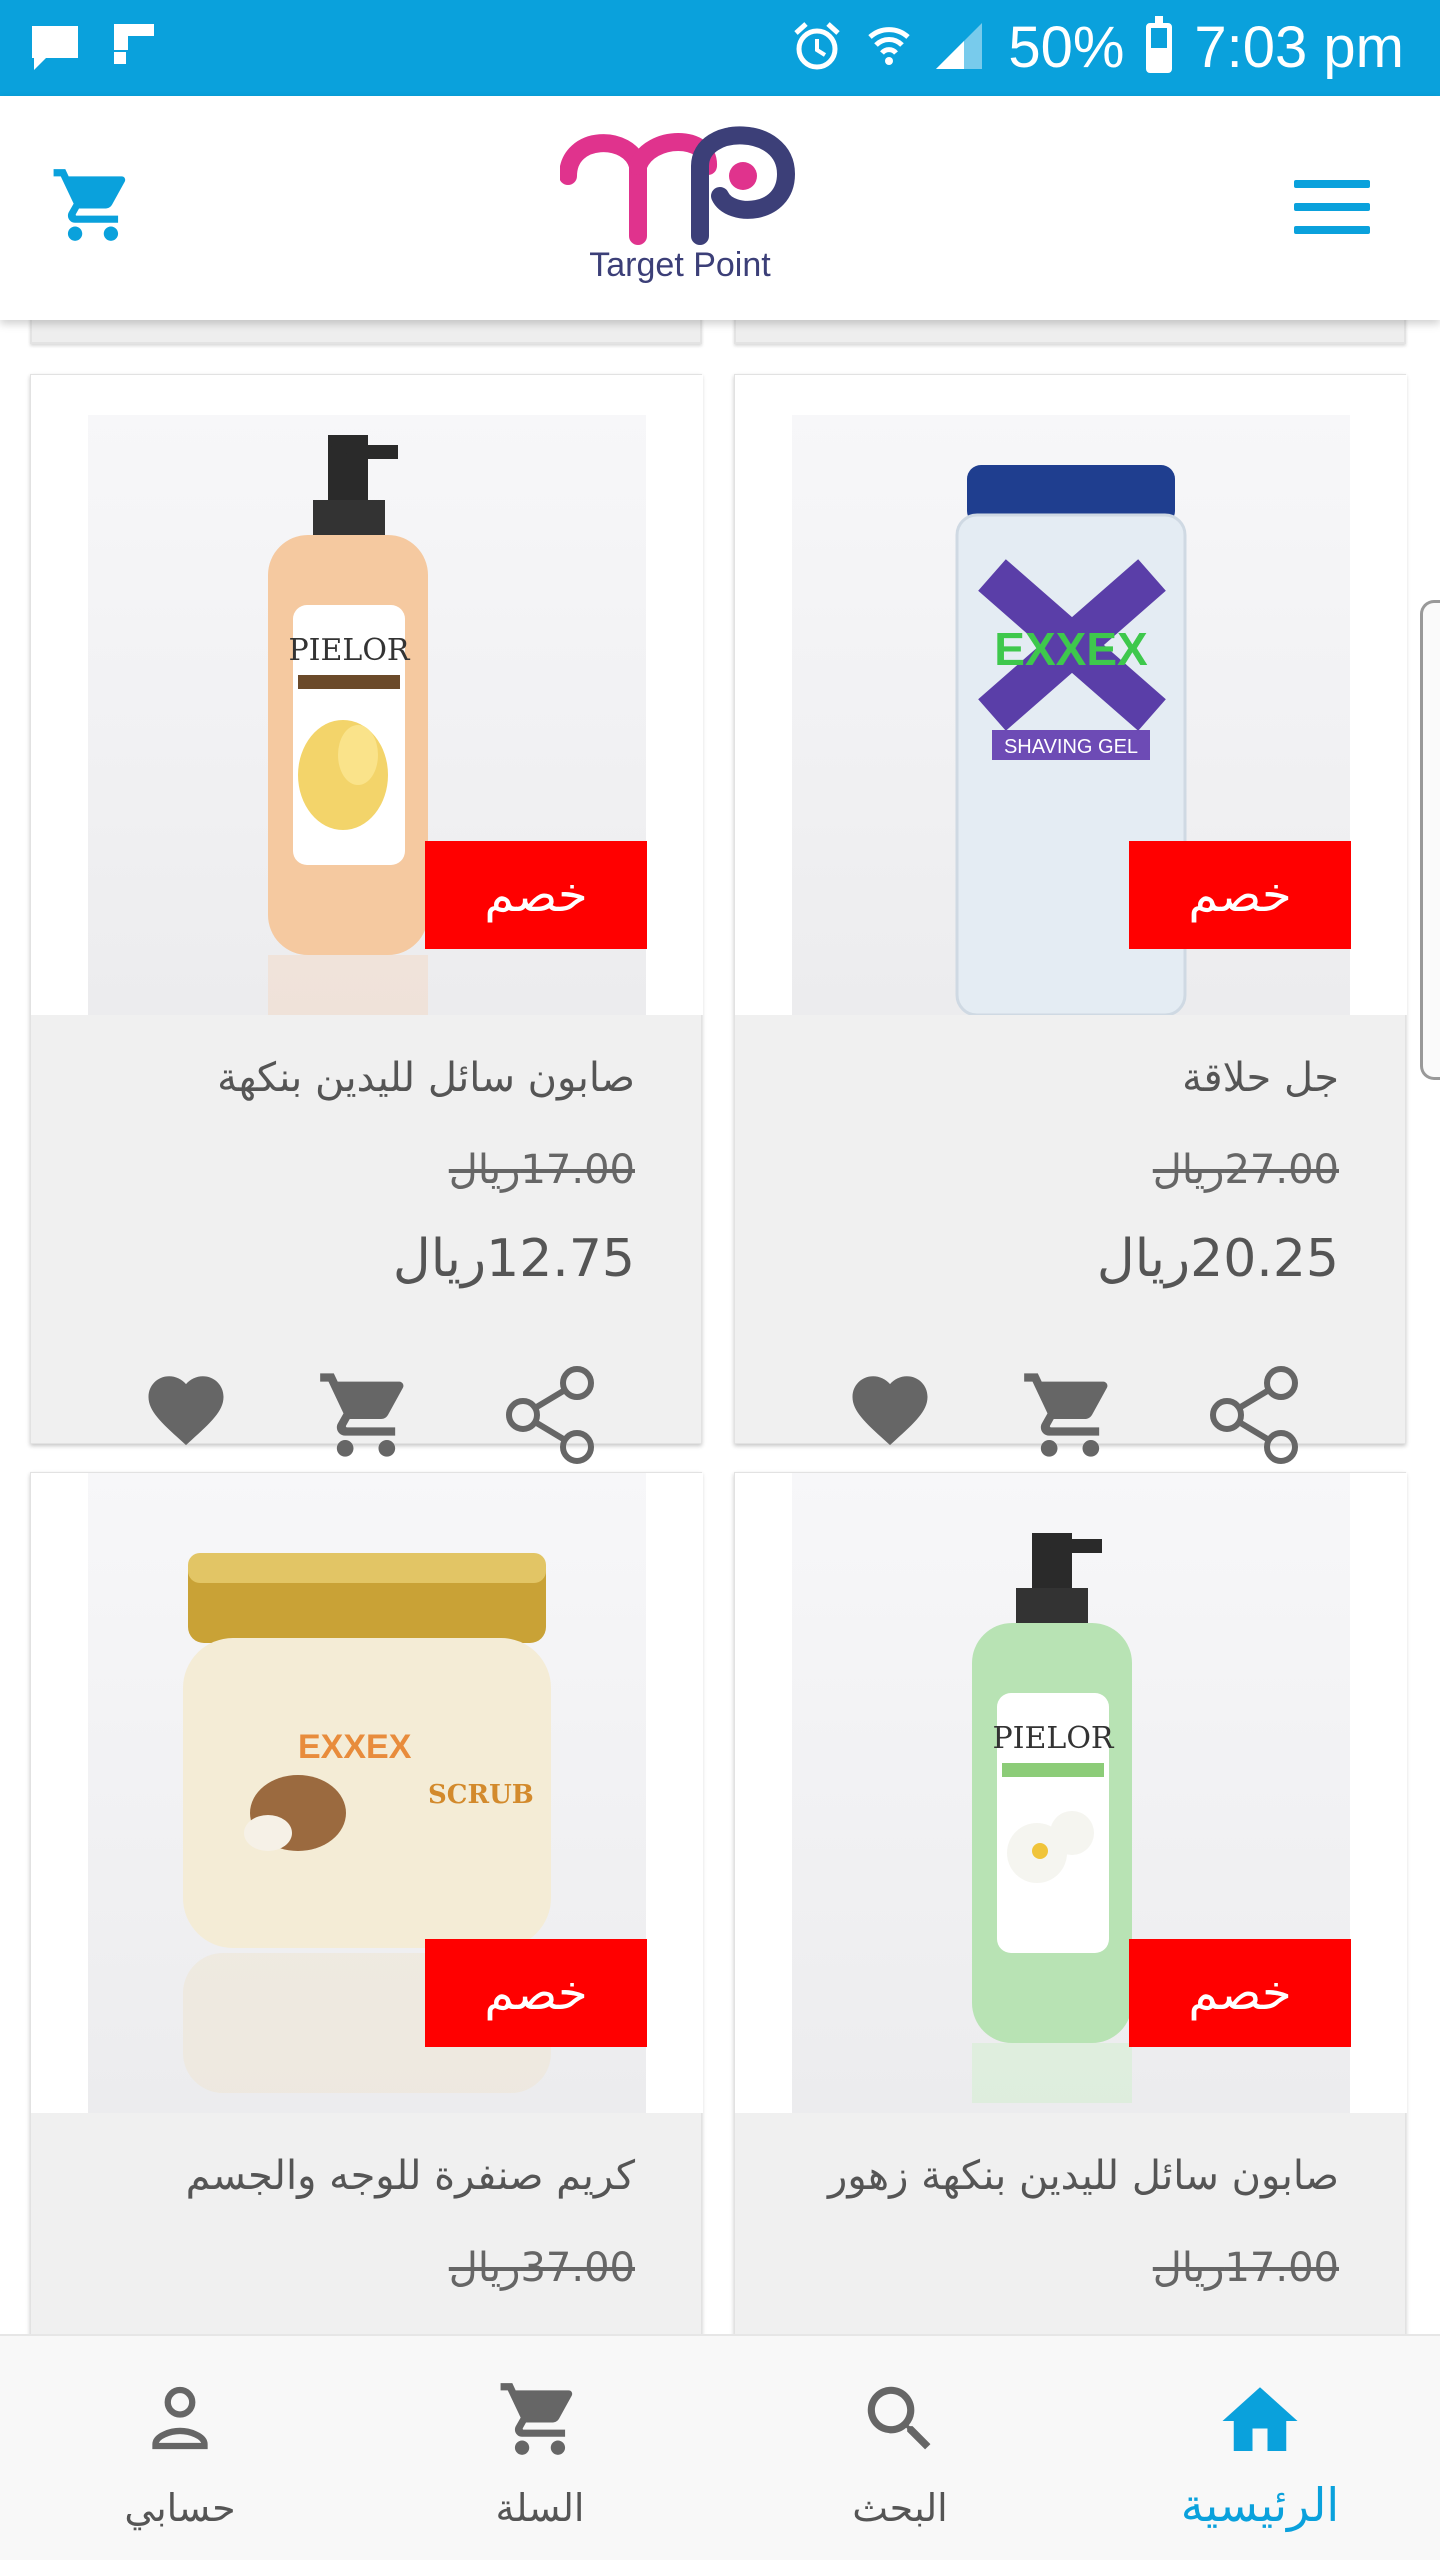  I want to click on nav-cart-label: السلة, so click(540, 2508).